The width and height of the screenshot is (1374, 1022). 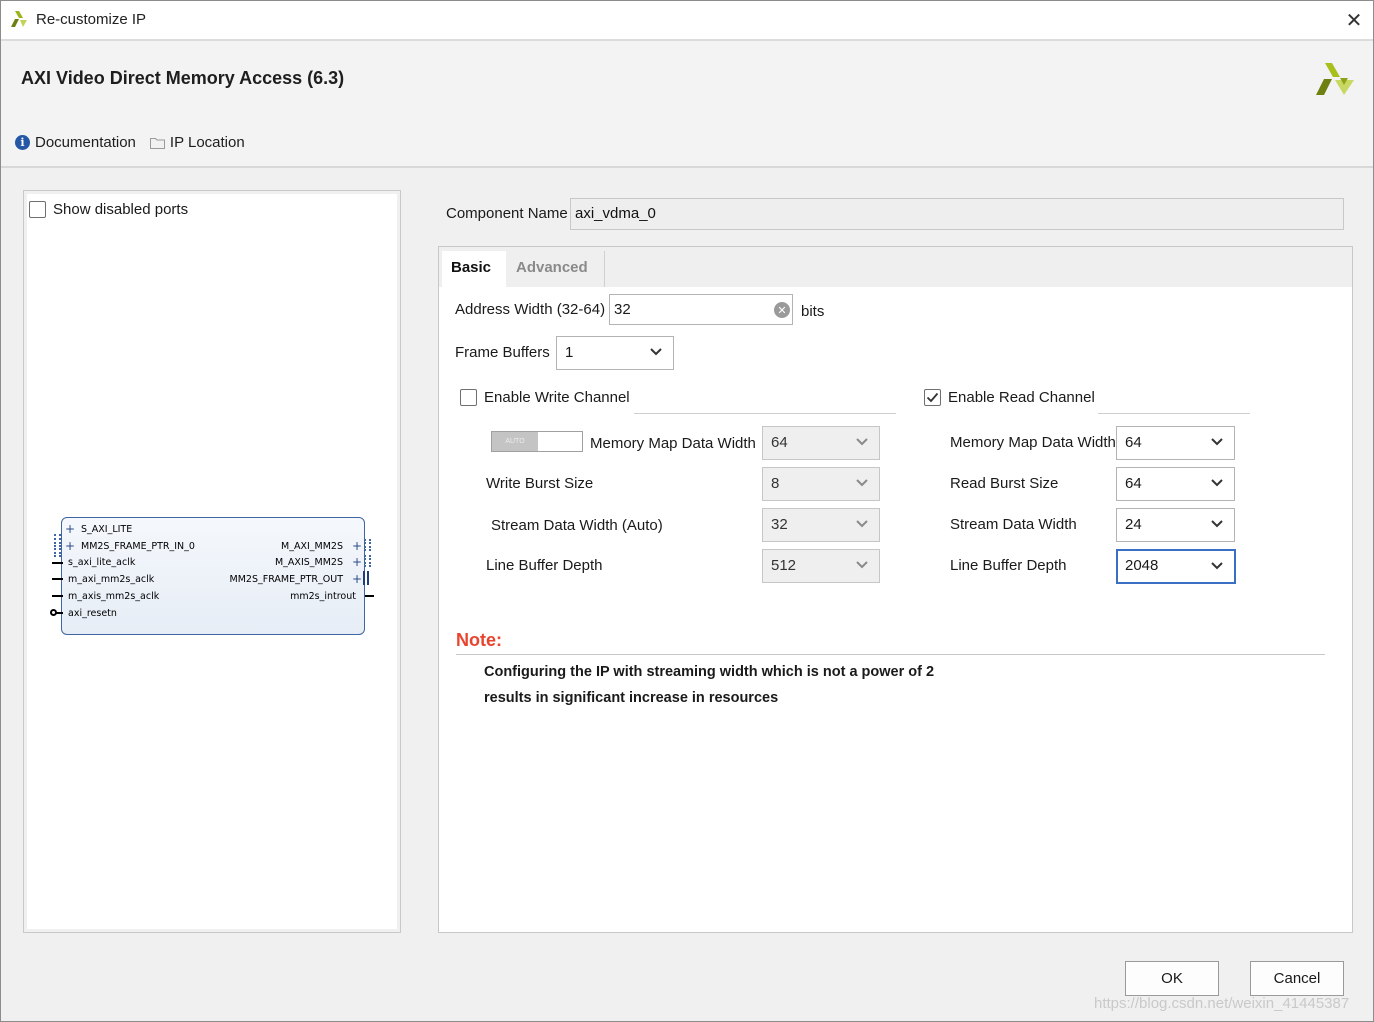 I want to click on auto-toggle: AUTO, so click(x=537, y=441).